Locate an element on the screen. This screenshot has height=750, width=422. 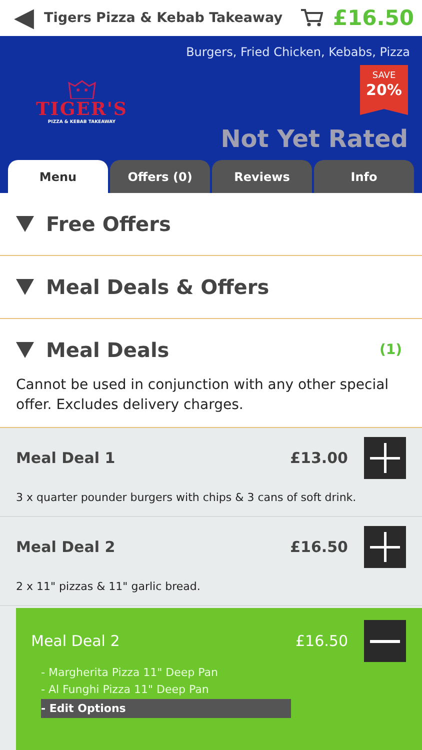
badge-value: 20% is located at coordinates (384, 90).